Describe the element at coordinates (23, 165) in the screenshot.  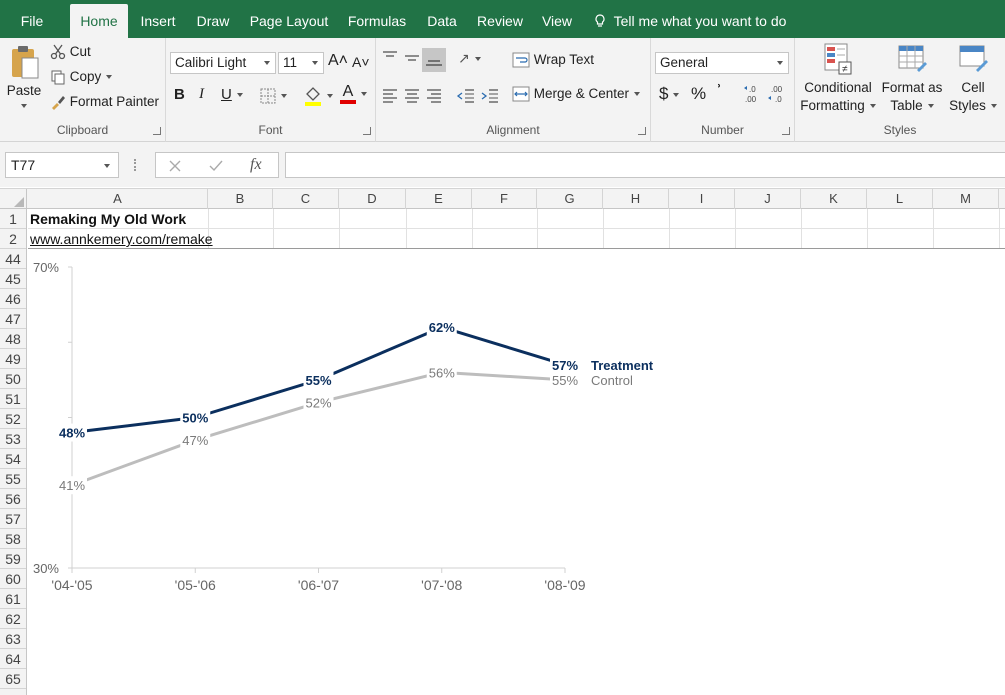
I see `name-box-value: T77` at that location.